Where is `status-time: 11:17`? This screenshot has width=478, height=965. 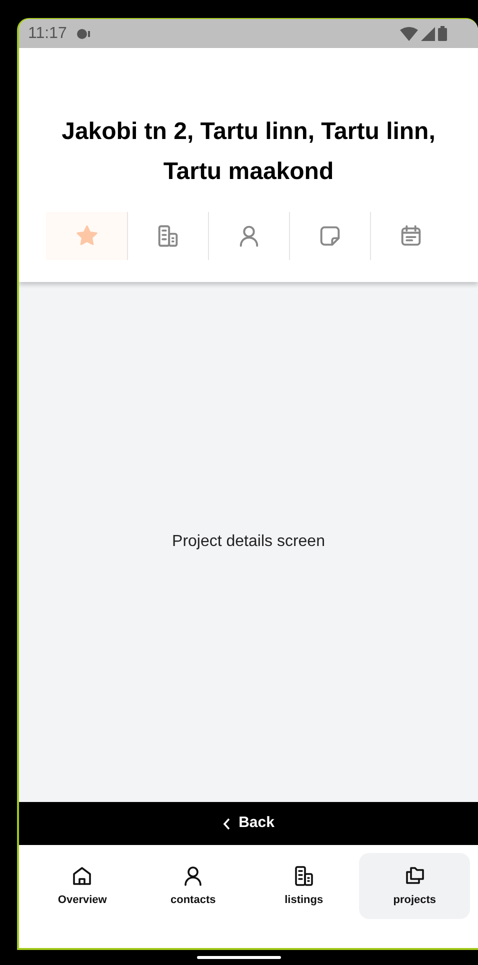
status-time: 11:17 is located at coordinates (47, 34).